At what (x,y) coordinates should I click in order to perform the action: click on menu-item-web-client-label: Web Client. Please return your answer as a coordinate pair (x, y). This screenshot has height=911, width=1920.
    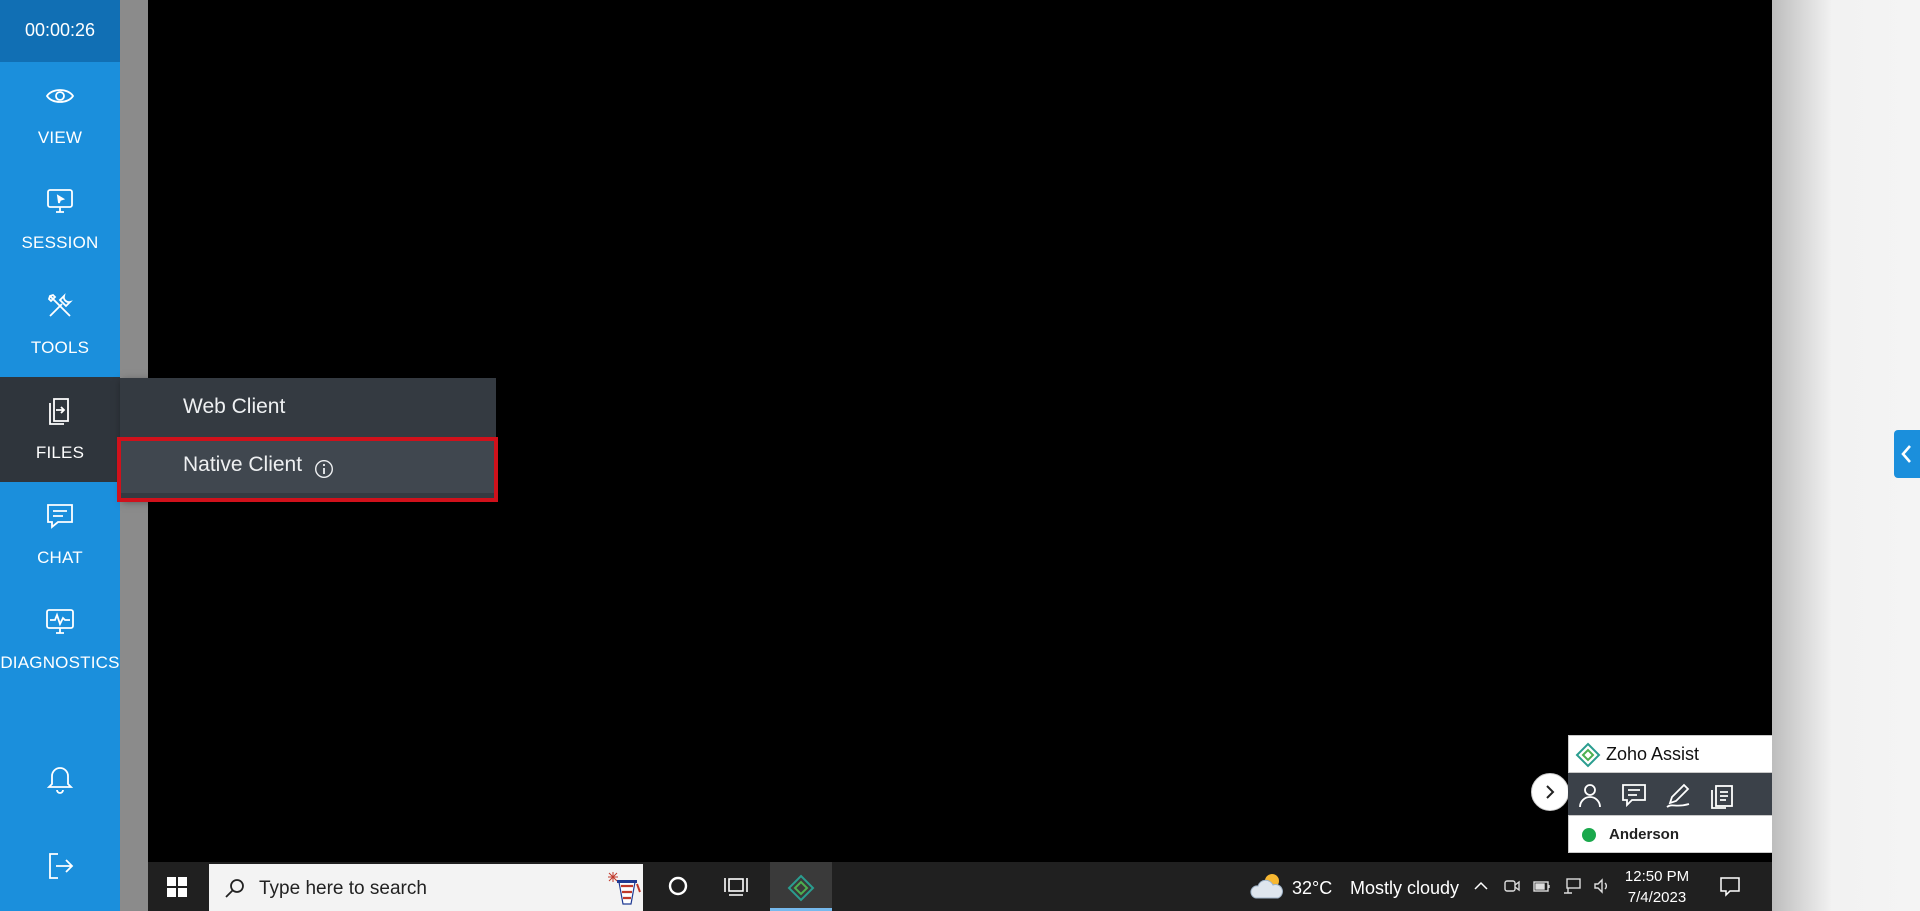
    Looking at the image, I should click on (234, 406).